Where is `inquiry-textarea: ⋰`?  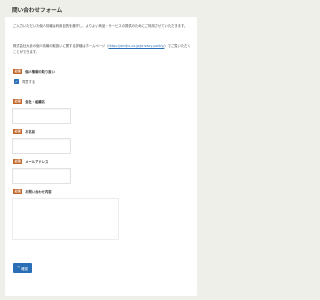 inquiry-textarea: ⋰ is located at coordinates (65, 219).